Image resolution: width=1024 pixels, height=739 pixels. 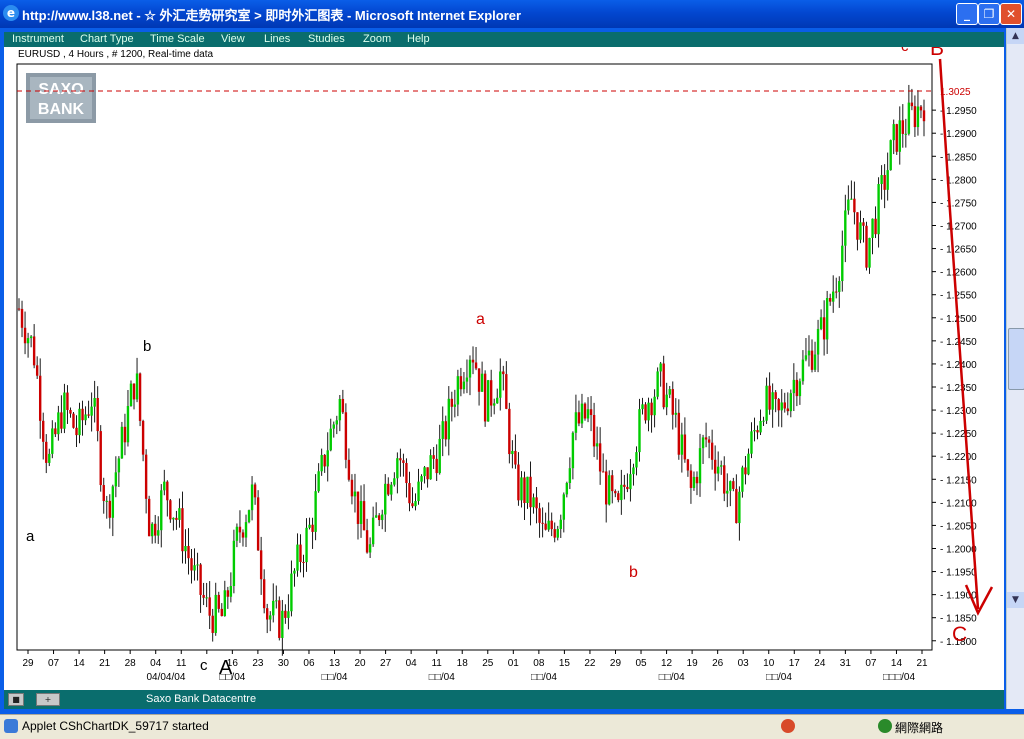 I want to click on x-tick-label: 21, so click(x=105, y=663).